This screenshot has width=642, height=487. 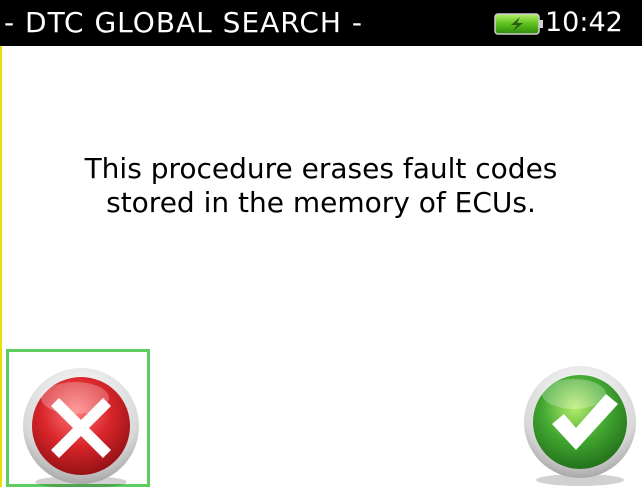 I want to click on cross-icon, so click(x=81, y=427).